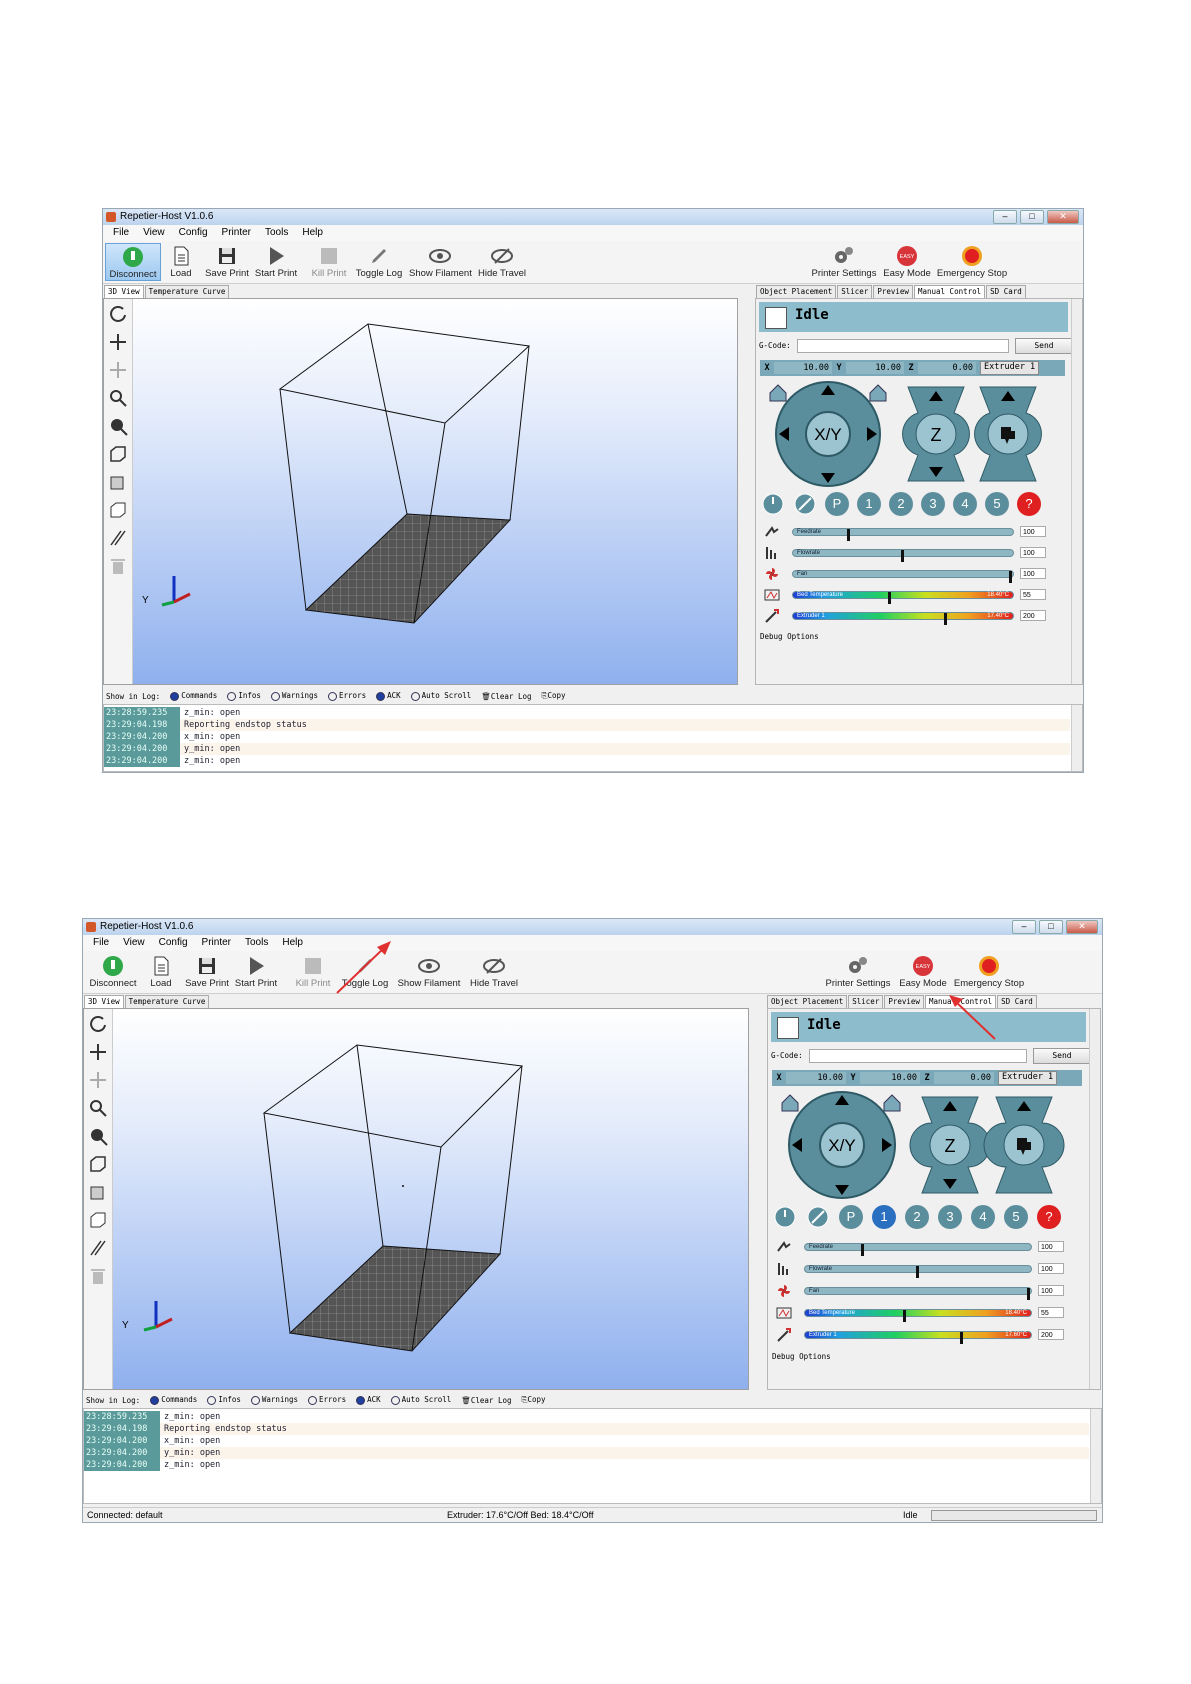  I want to click on toggle-log-button: Toggle Log, so click(379, 262).